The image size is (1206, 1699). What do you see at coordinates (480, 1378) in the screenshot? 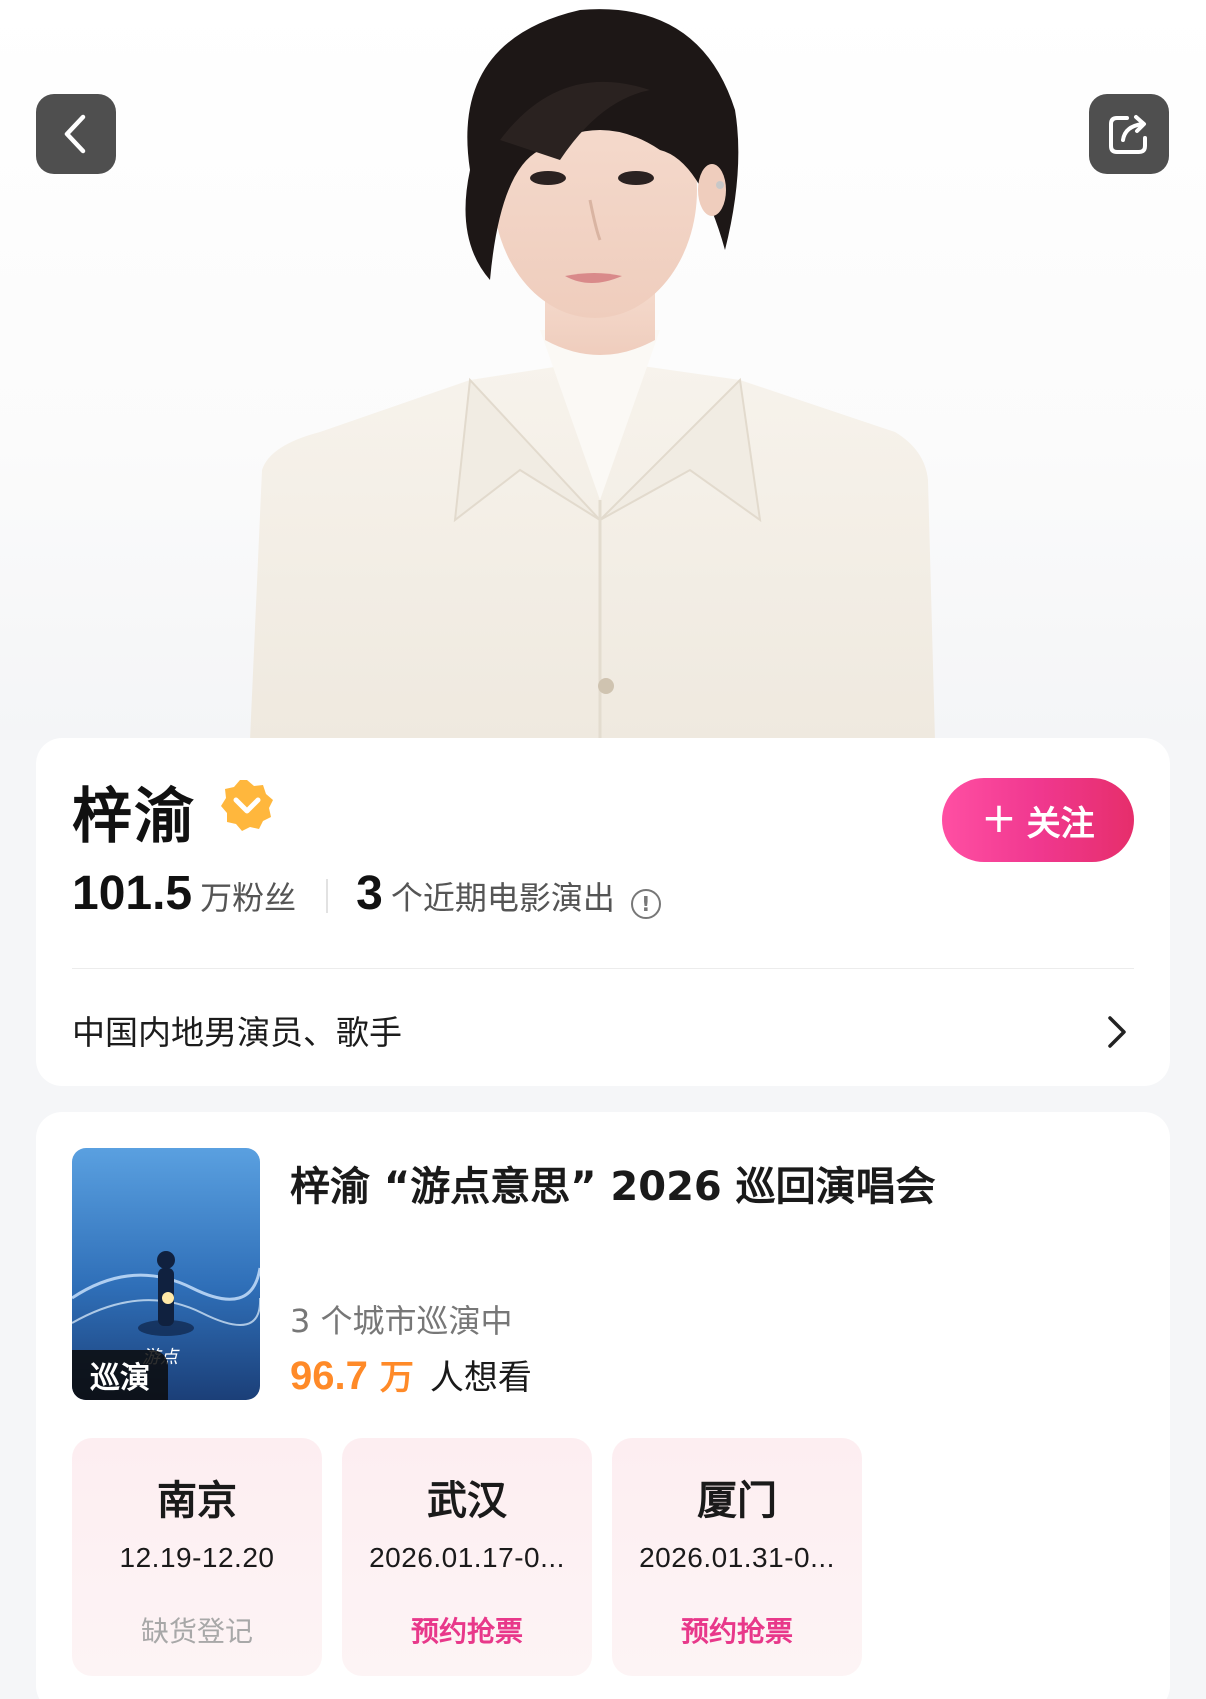
I see `want-label: 人想看` at bounding box center [480, 1378].